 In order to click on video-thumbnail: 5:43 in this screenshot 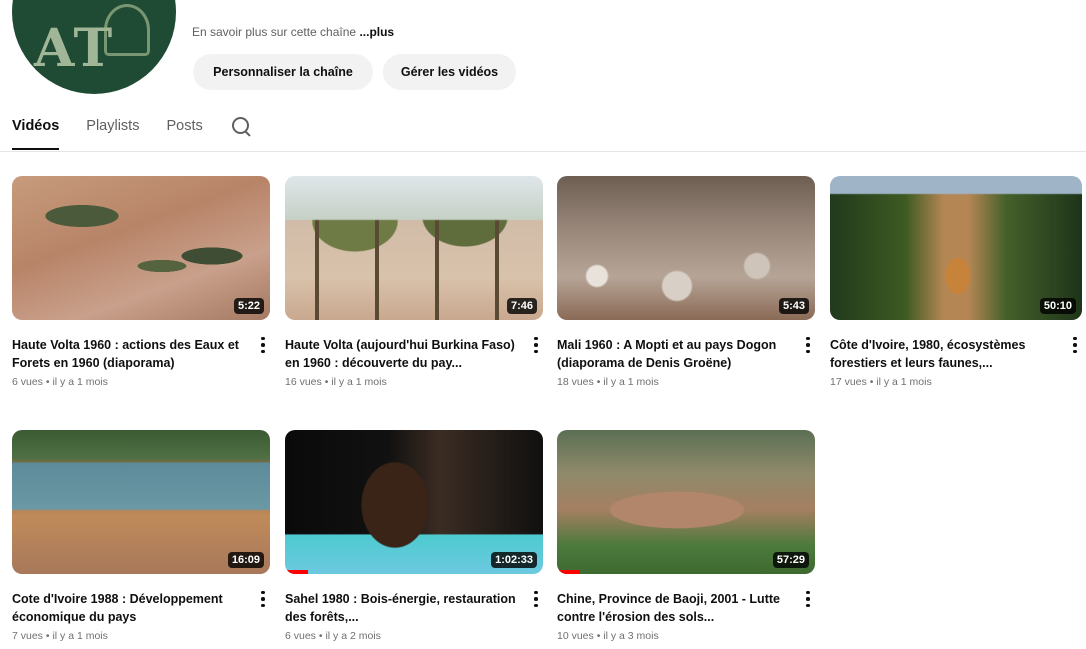, I will do `click(686, 248)`.